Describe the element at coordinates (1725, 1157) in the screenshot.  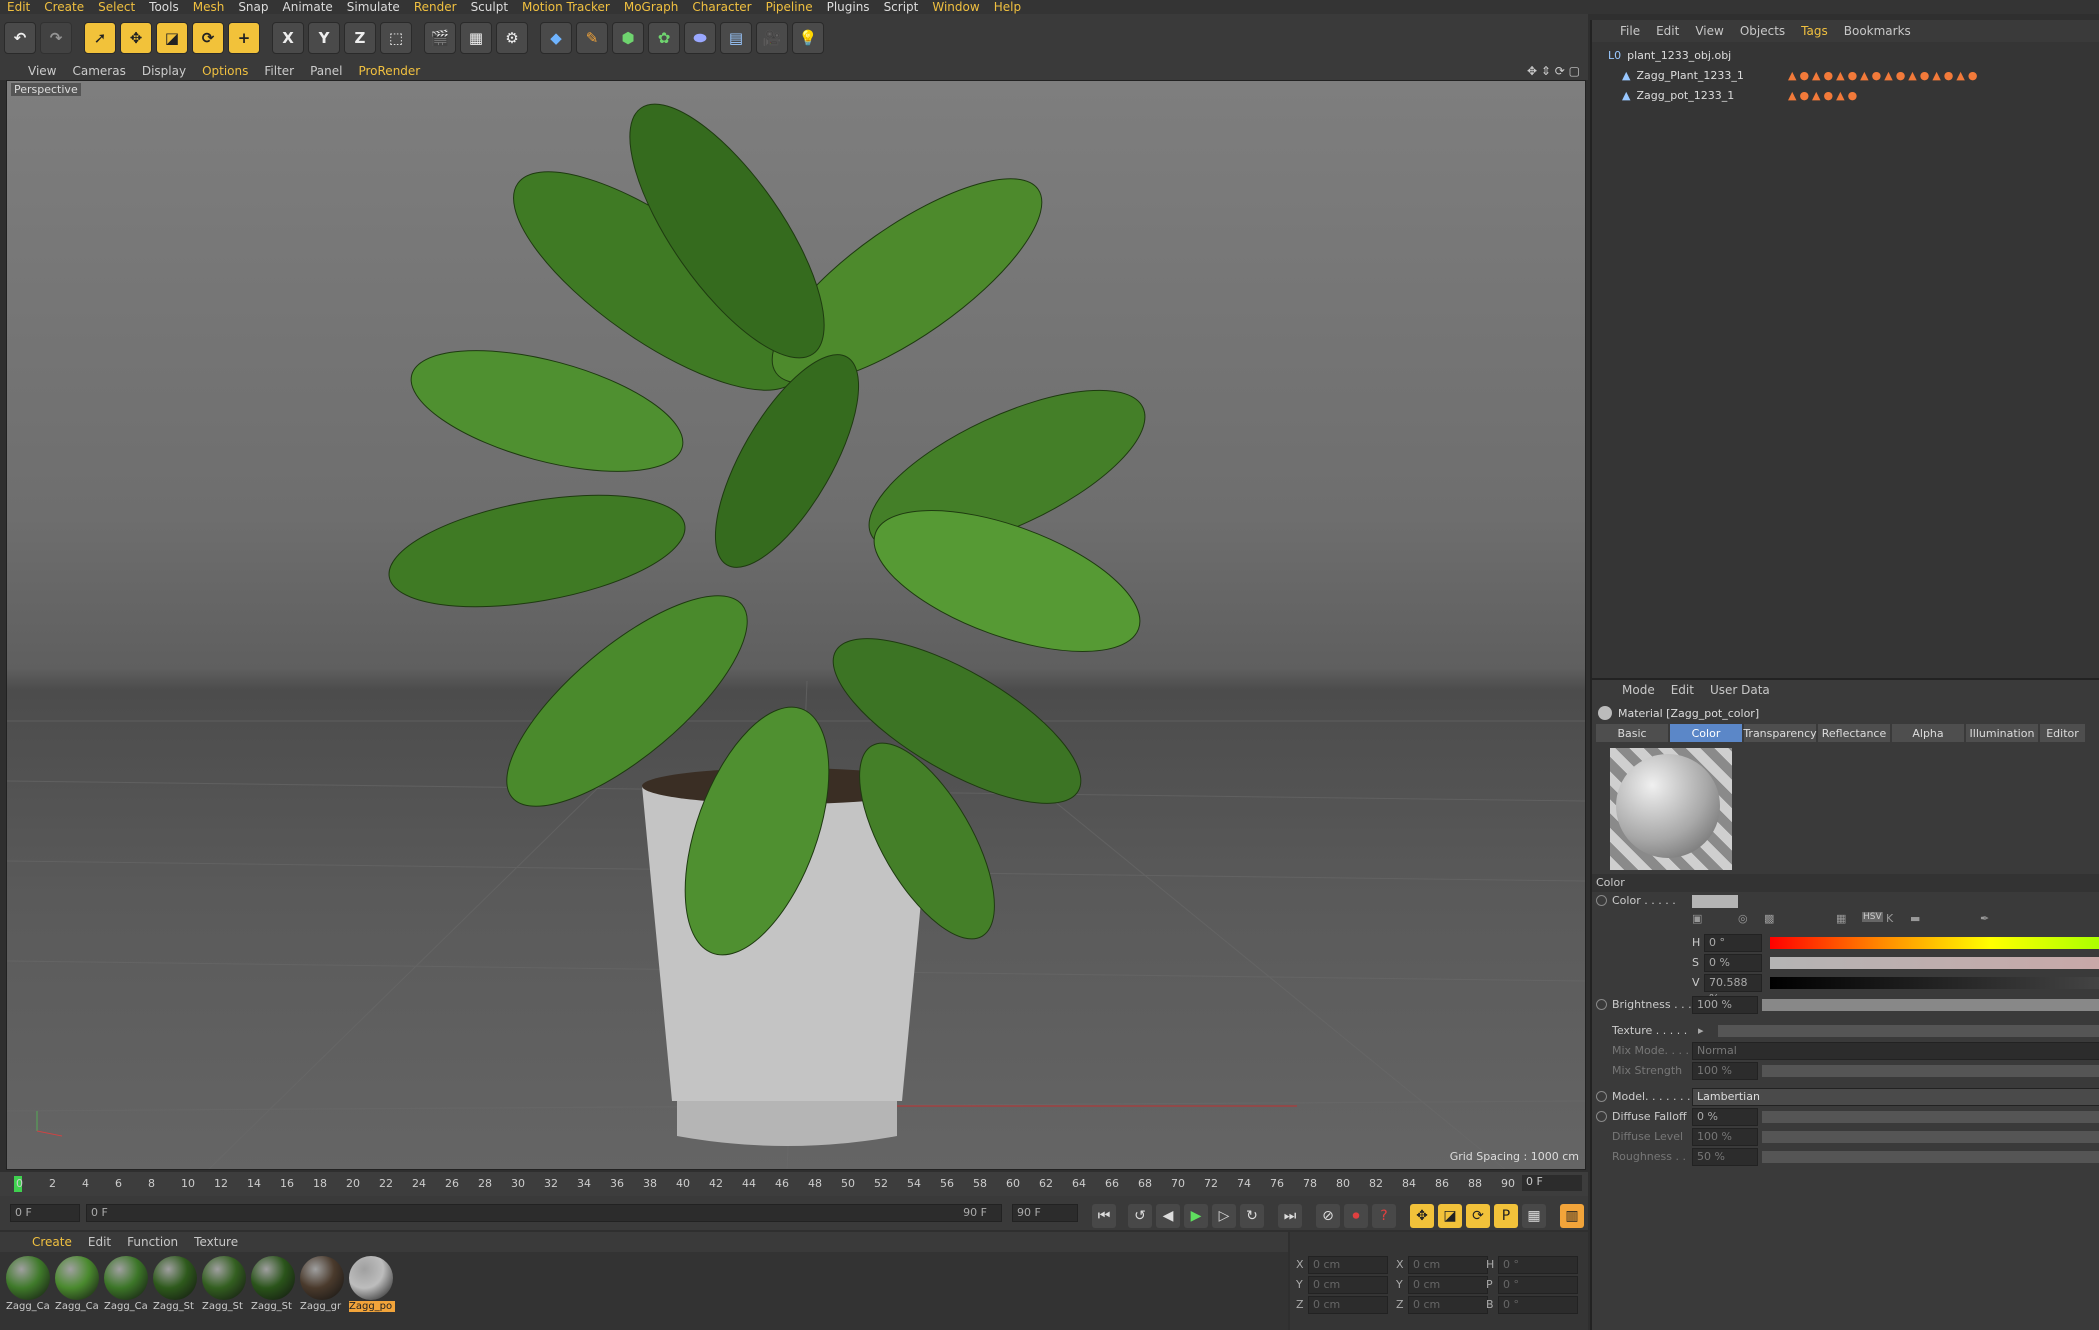
I see `roughness-field: 50 %` at that location.